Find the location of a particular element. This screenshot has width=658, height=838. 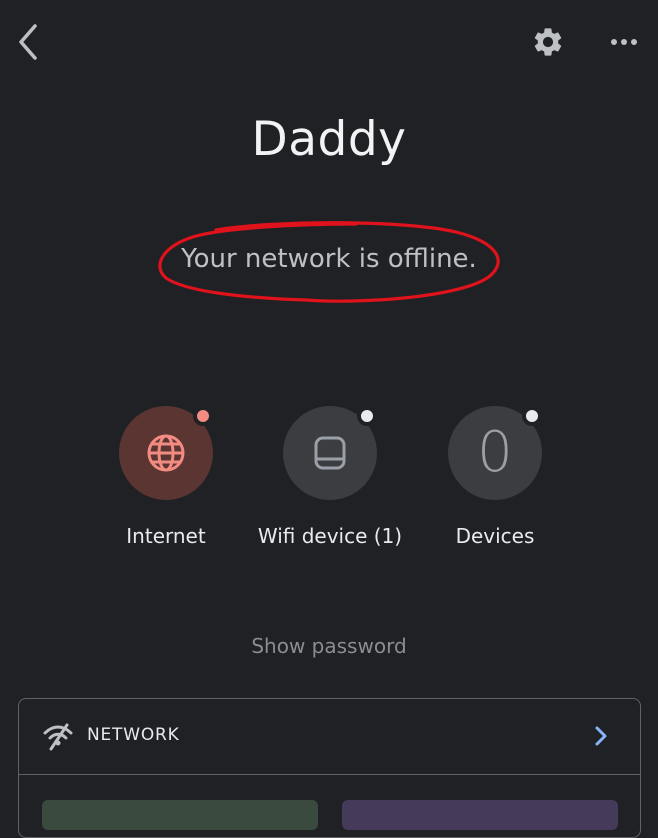

more-horizontal-icon is located at coordinates (624, 42).